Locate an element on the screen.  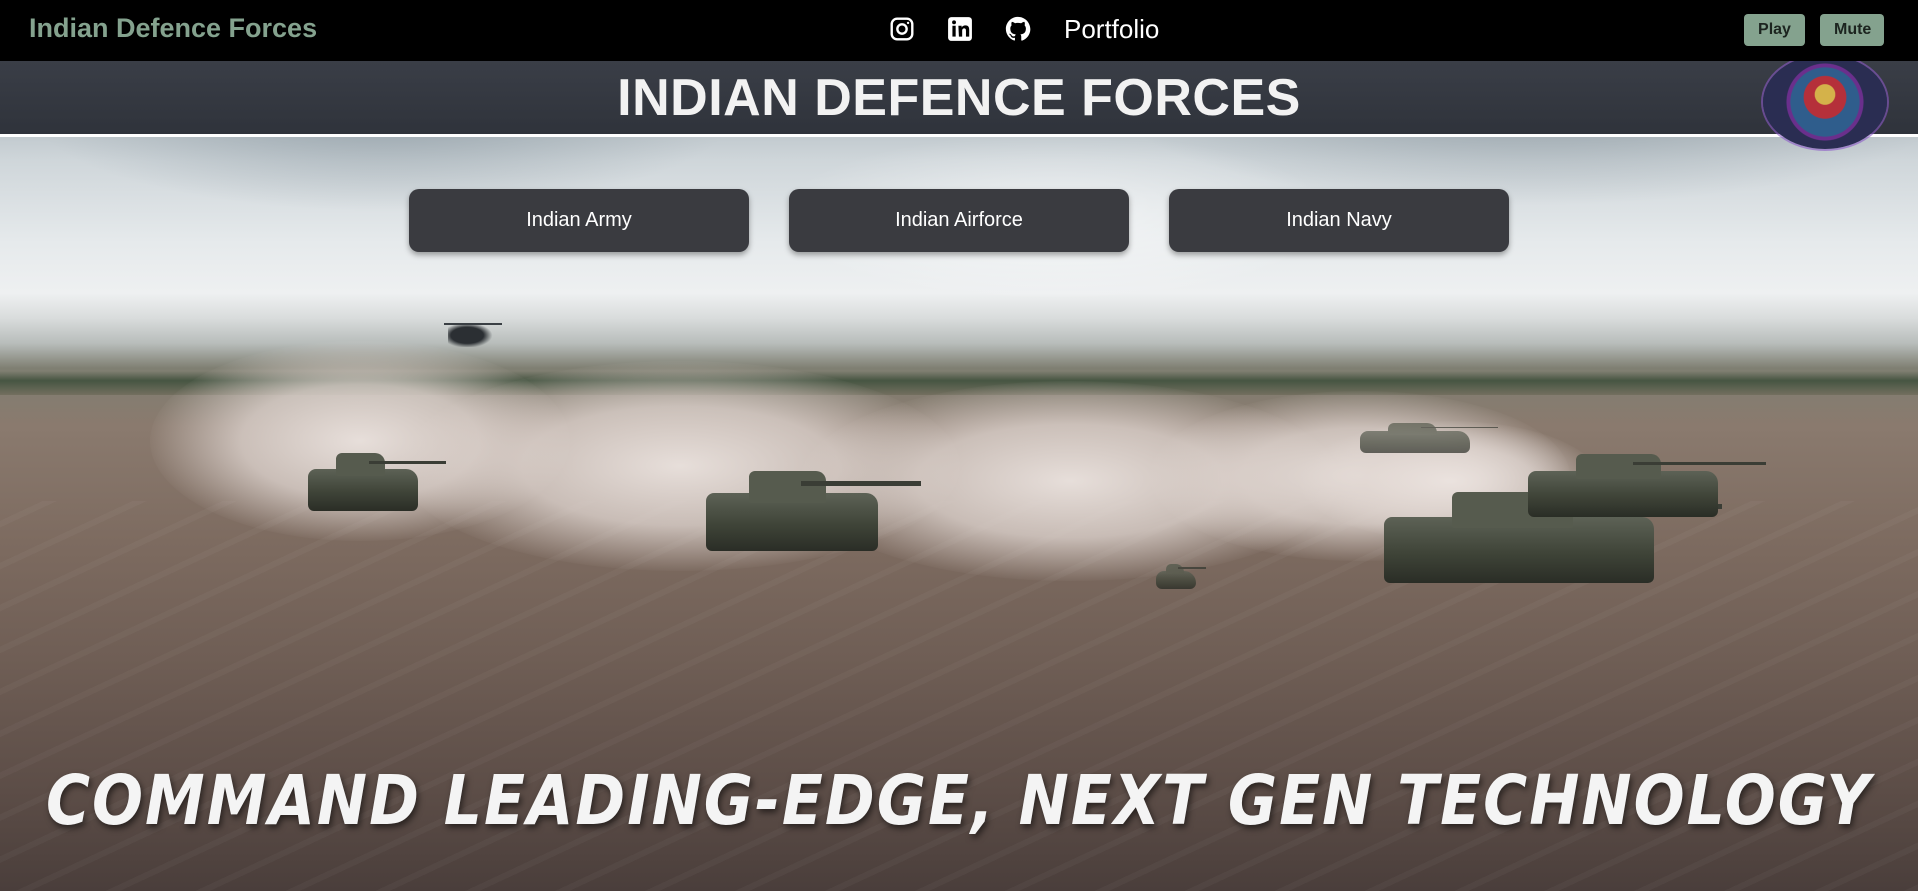
play-button: Play is located at coordinates (1774, 30).